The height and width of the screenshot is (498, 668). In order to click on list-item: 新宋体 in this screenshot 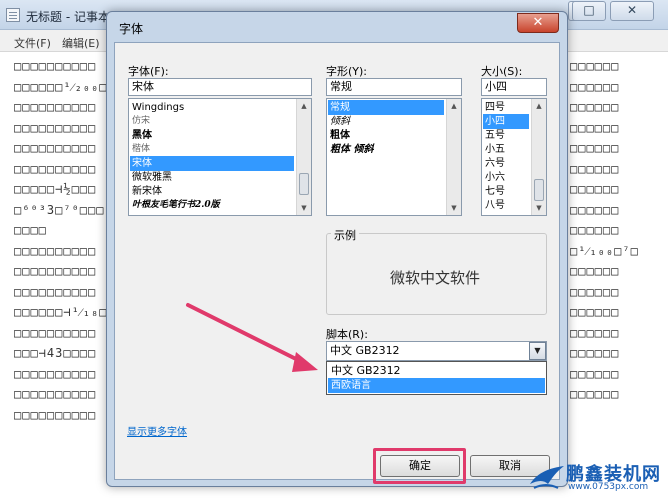, I will do `click(212, 191)`.